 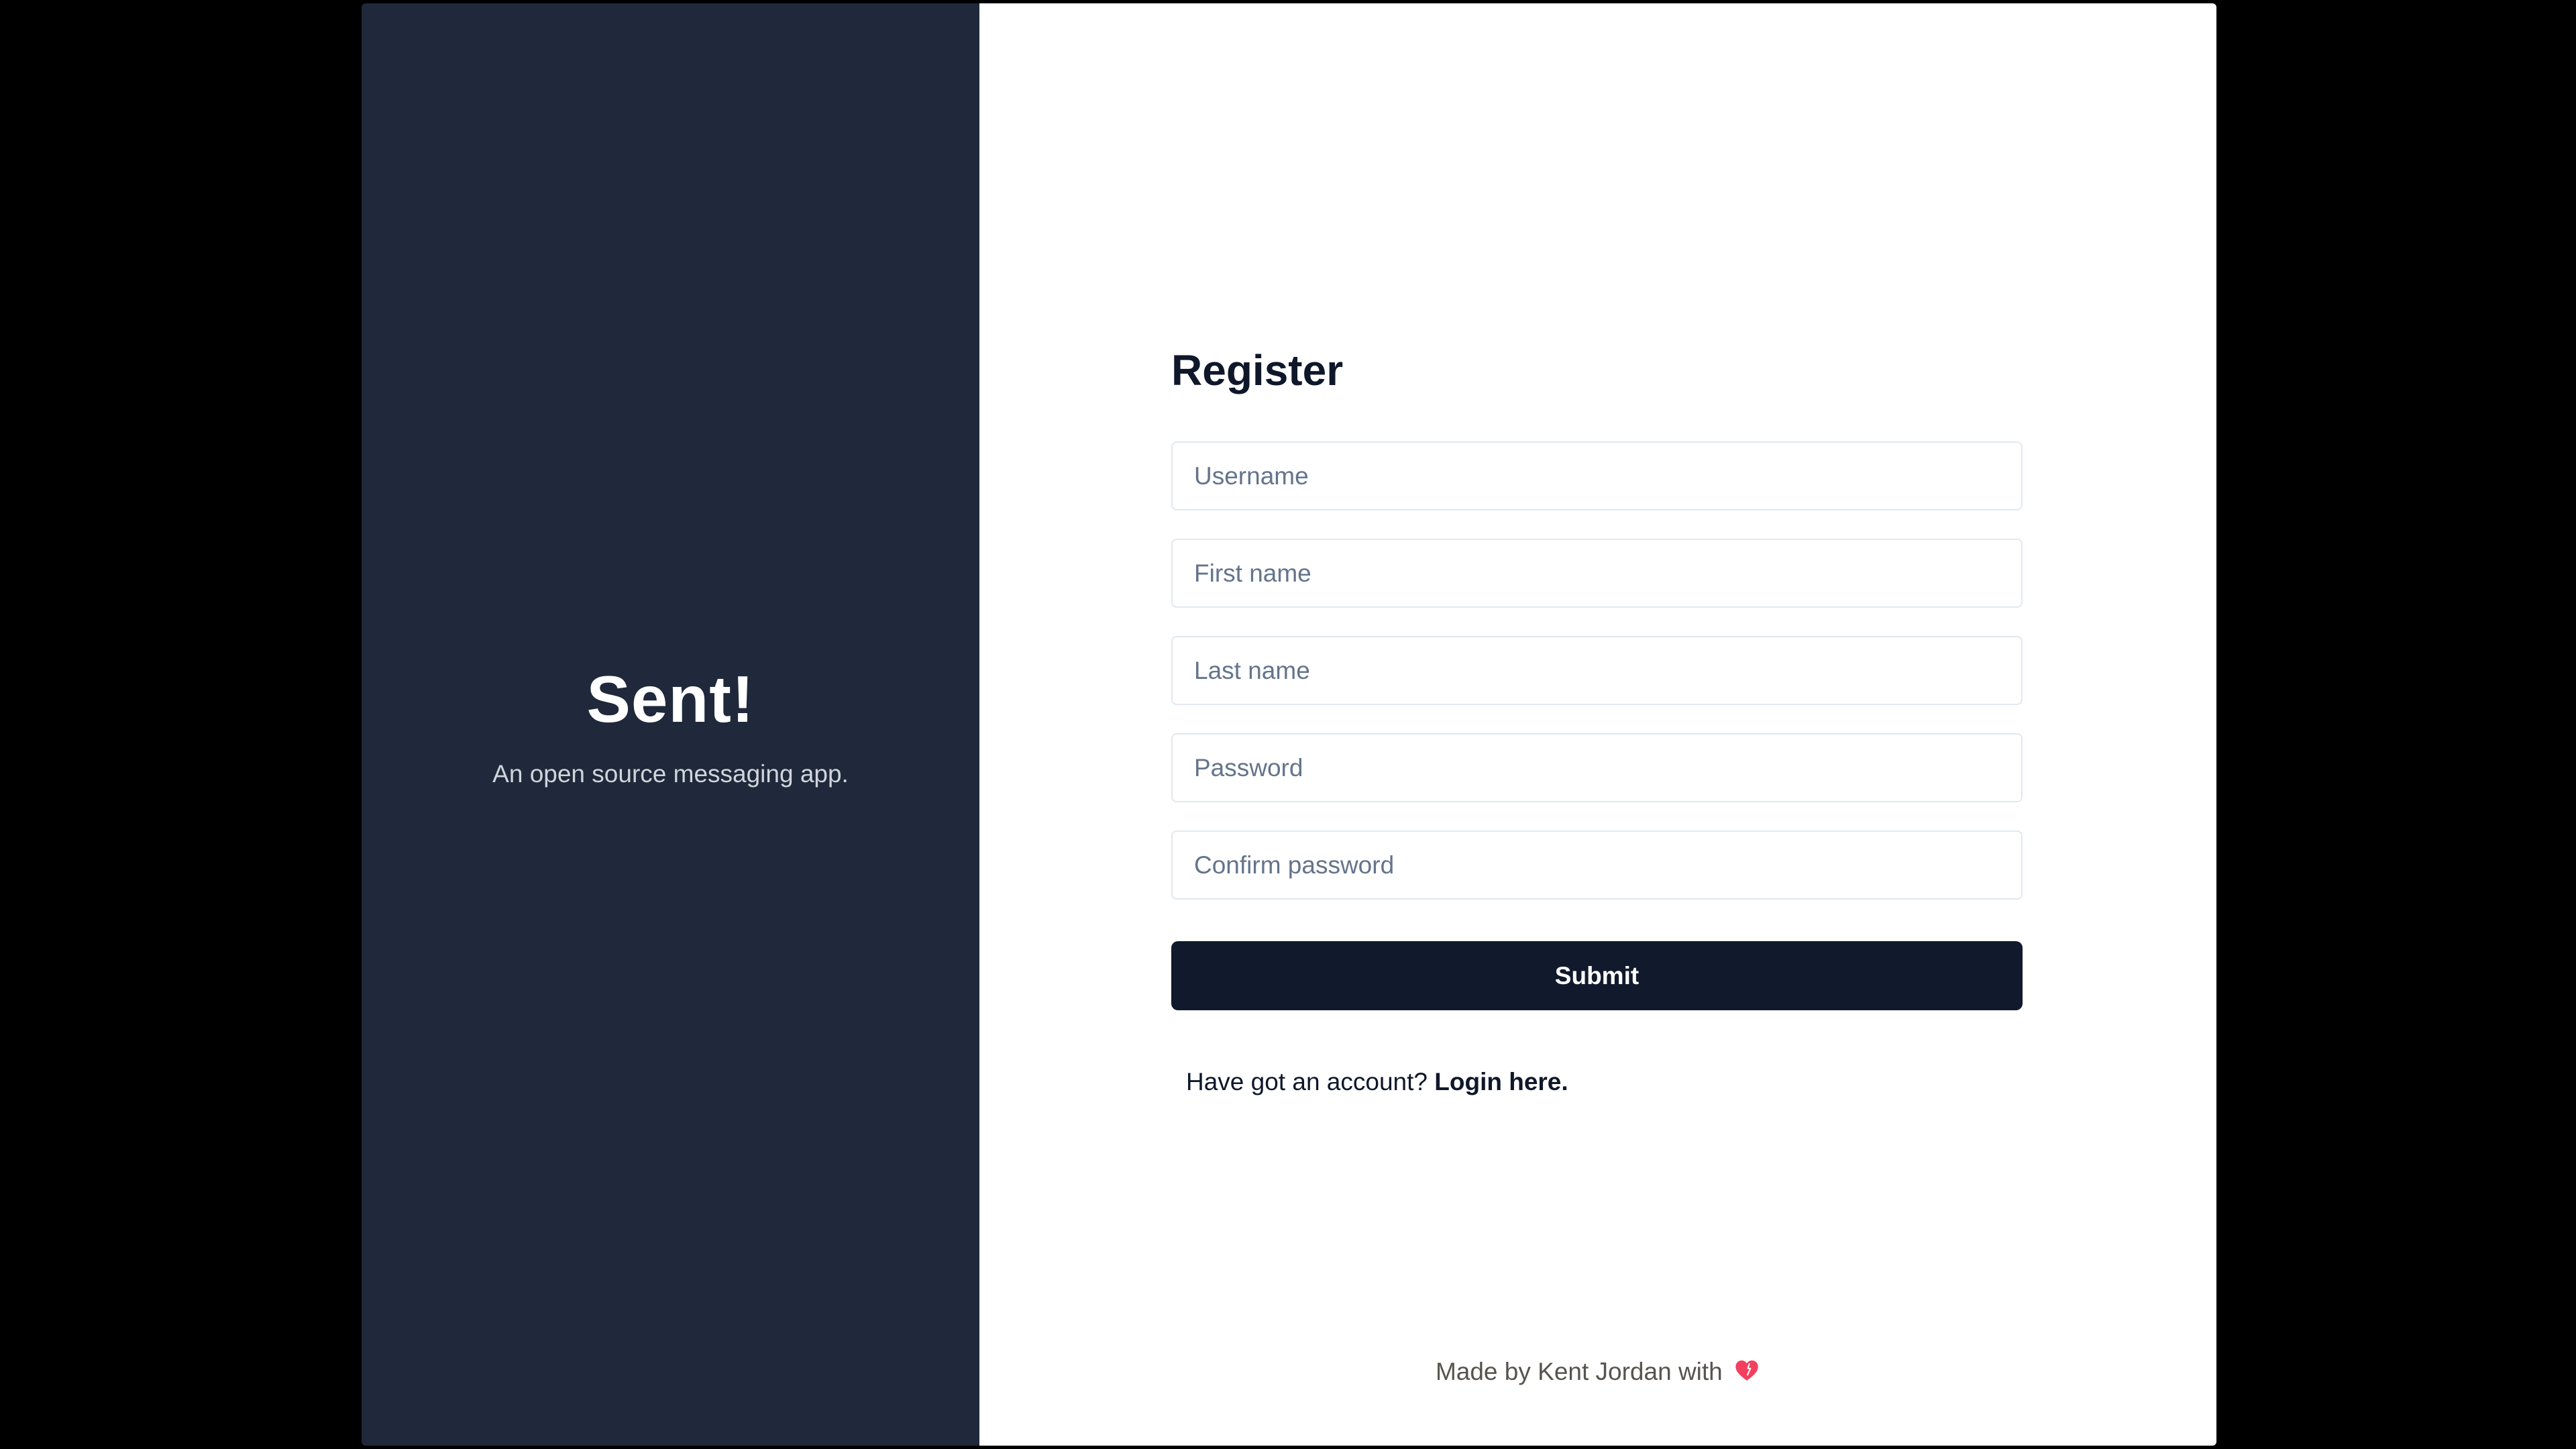 What do you see at coordinates (670, 698) in the screenshot?
I see `app-name: Sent!` at bounding box center [670, 698].